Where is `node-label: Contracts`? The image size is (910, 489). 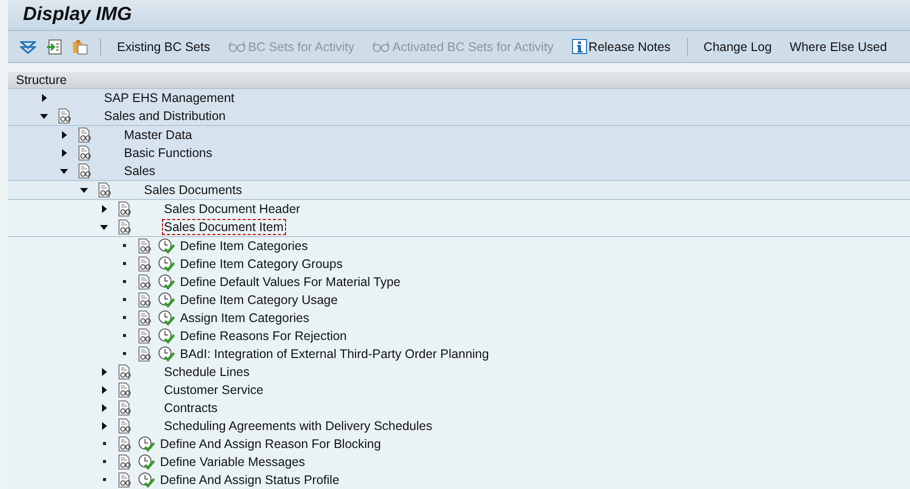 node-label: Contracts is located at coordinates (191, 408).